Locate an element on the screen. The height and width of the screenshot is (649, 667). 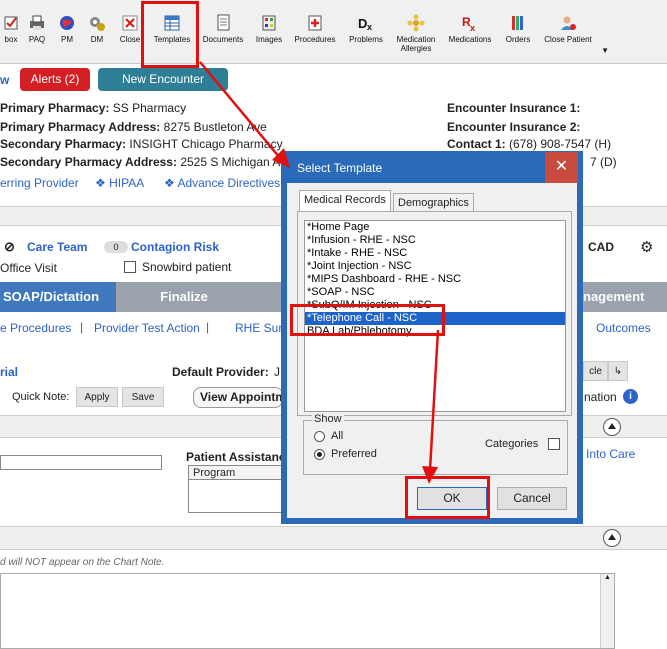
template-list-item: *Home Page is located at coordinates (435, 227).